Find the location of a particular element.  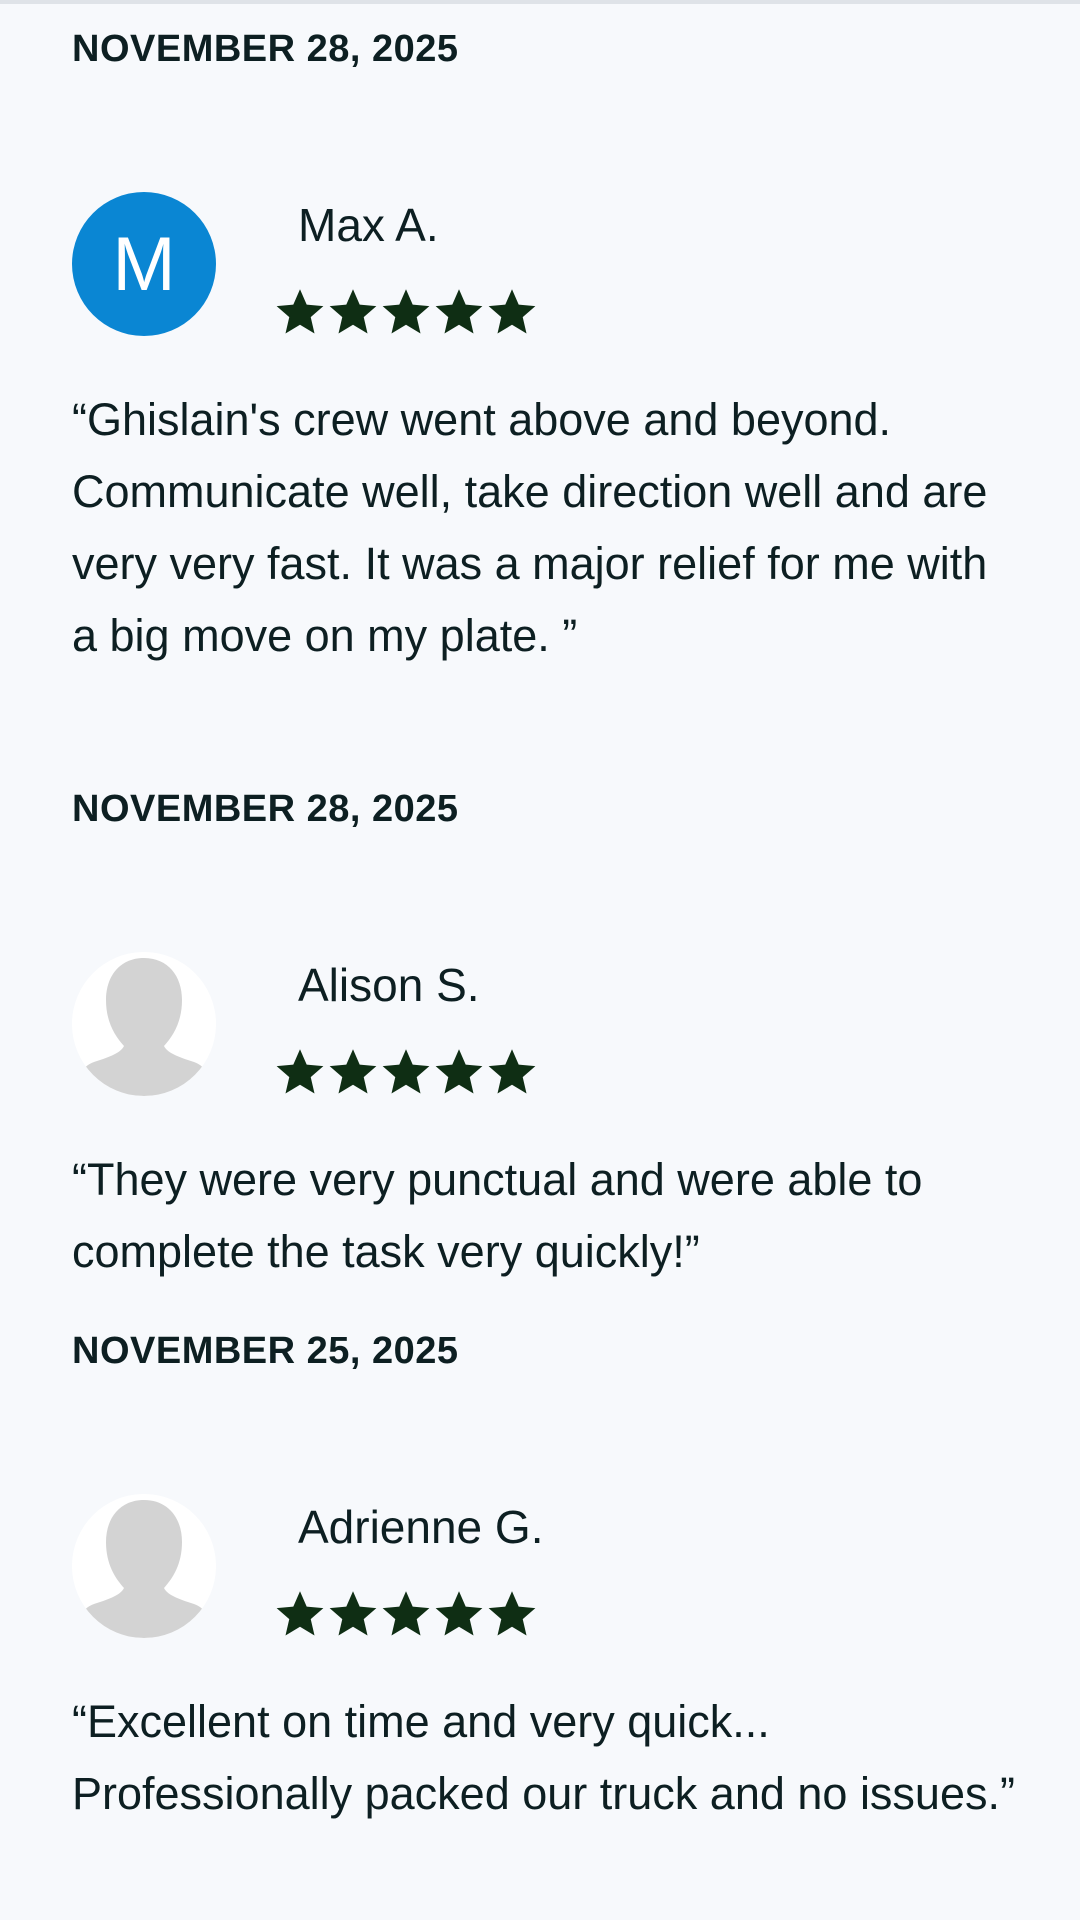

reviewer-name: Max A. is located at coordinates (368, 225).